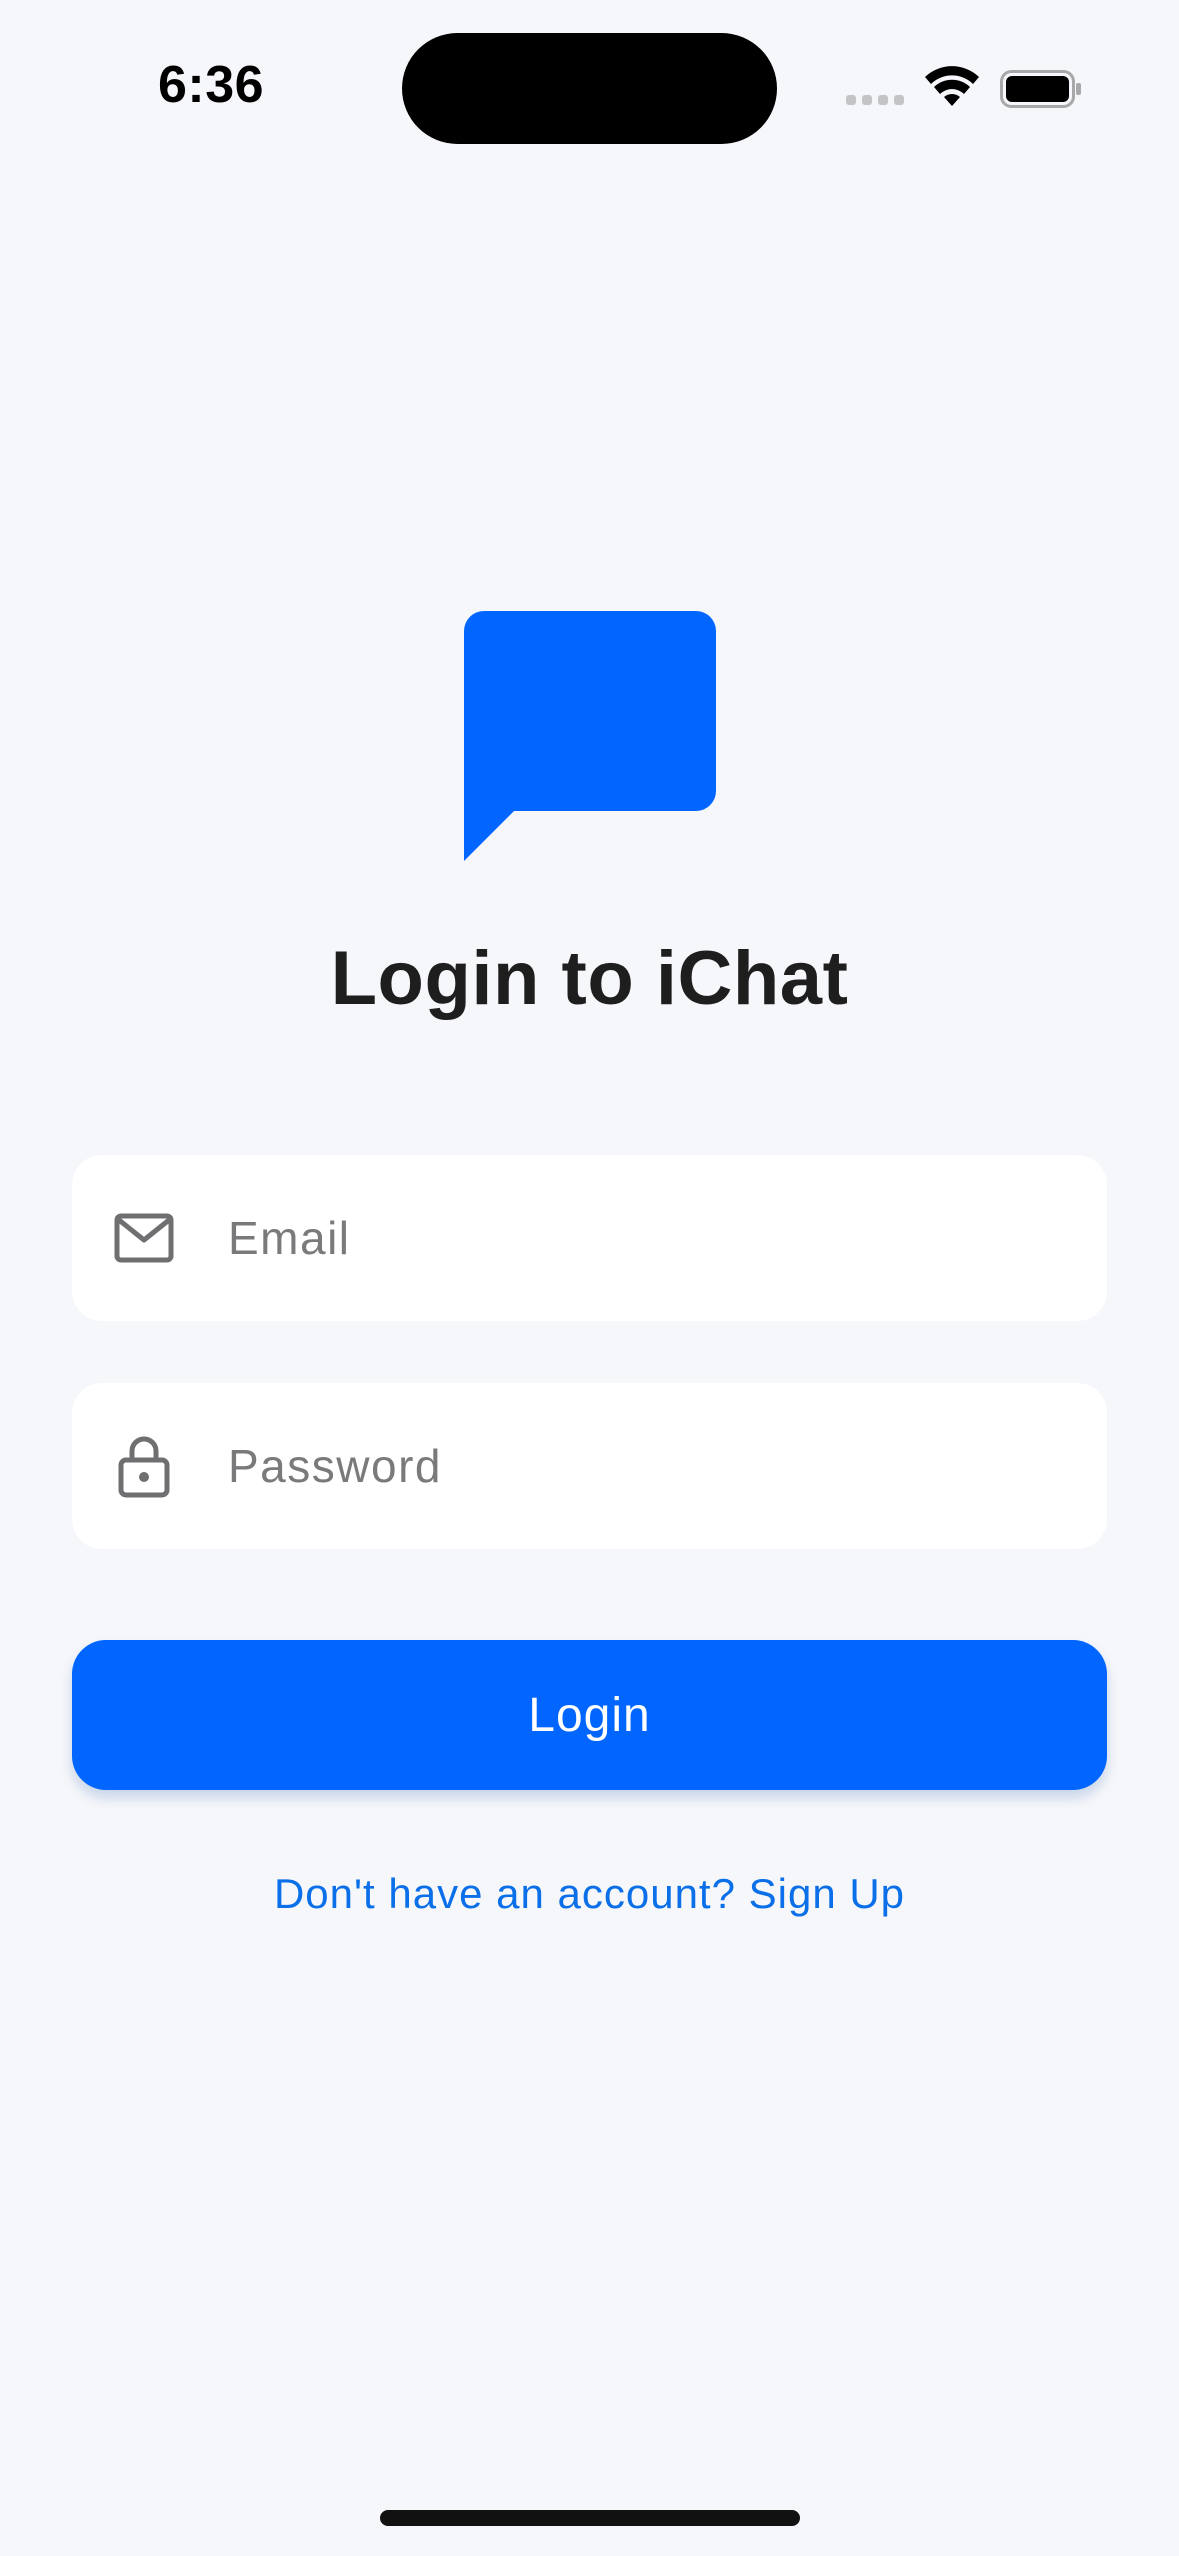 The width and height of the screenshot is (1179, 2556). What do you see at coordinates (590, 736) in the screenshot?
I see `chat-bubble-icon` at bounding box center [590, 736].